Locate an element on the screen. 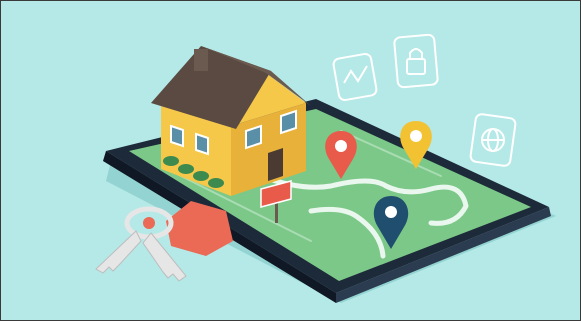 The height and width of the screenshot is (321, 581). key is located at coordinates (118, 252).